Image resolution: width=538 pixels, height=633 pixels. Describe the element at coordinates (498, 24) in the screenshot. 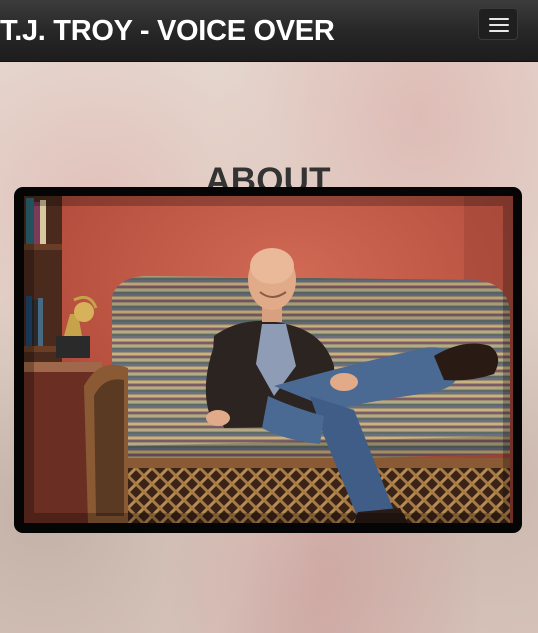

I see `menu-toggle-button` at that location.